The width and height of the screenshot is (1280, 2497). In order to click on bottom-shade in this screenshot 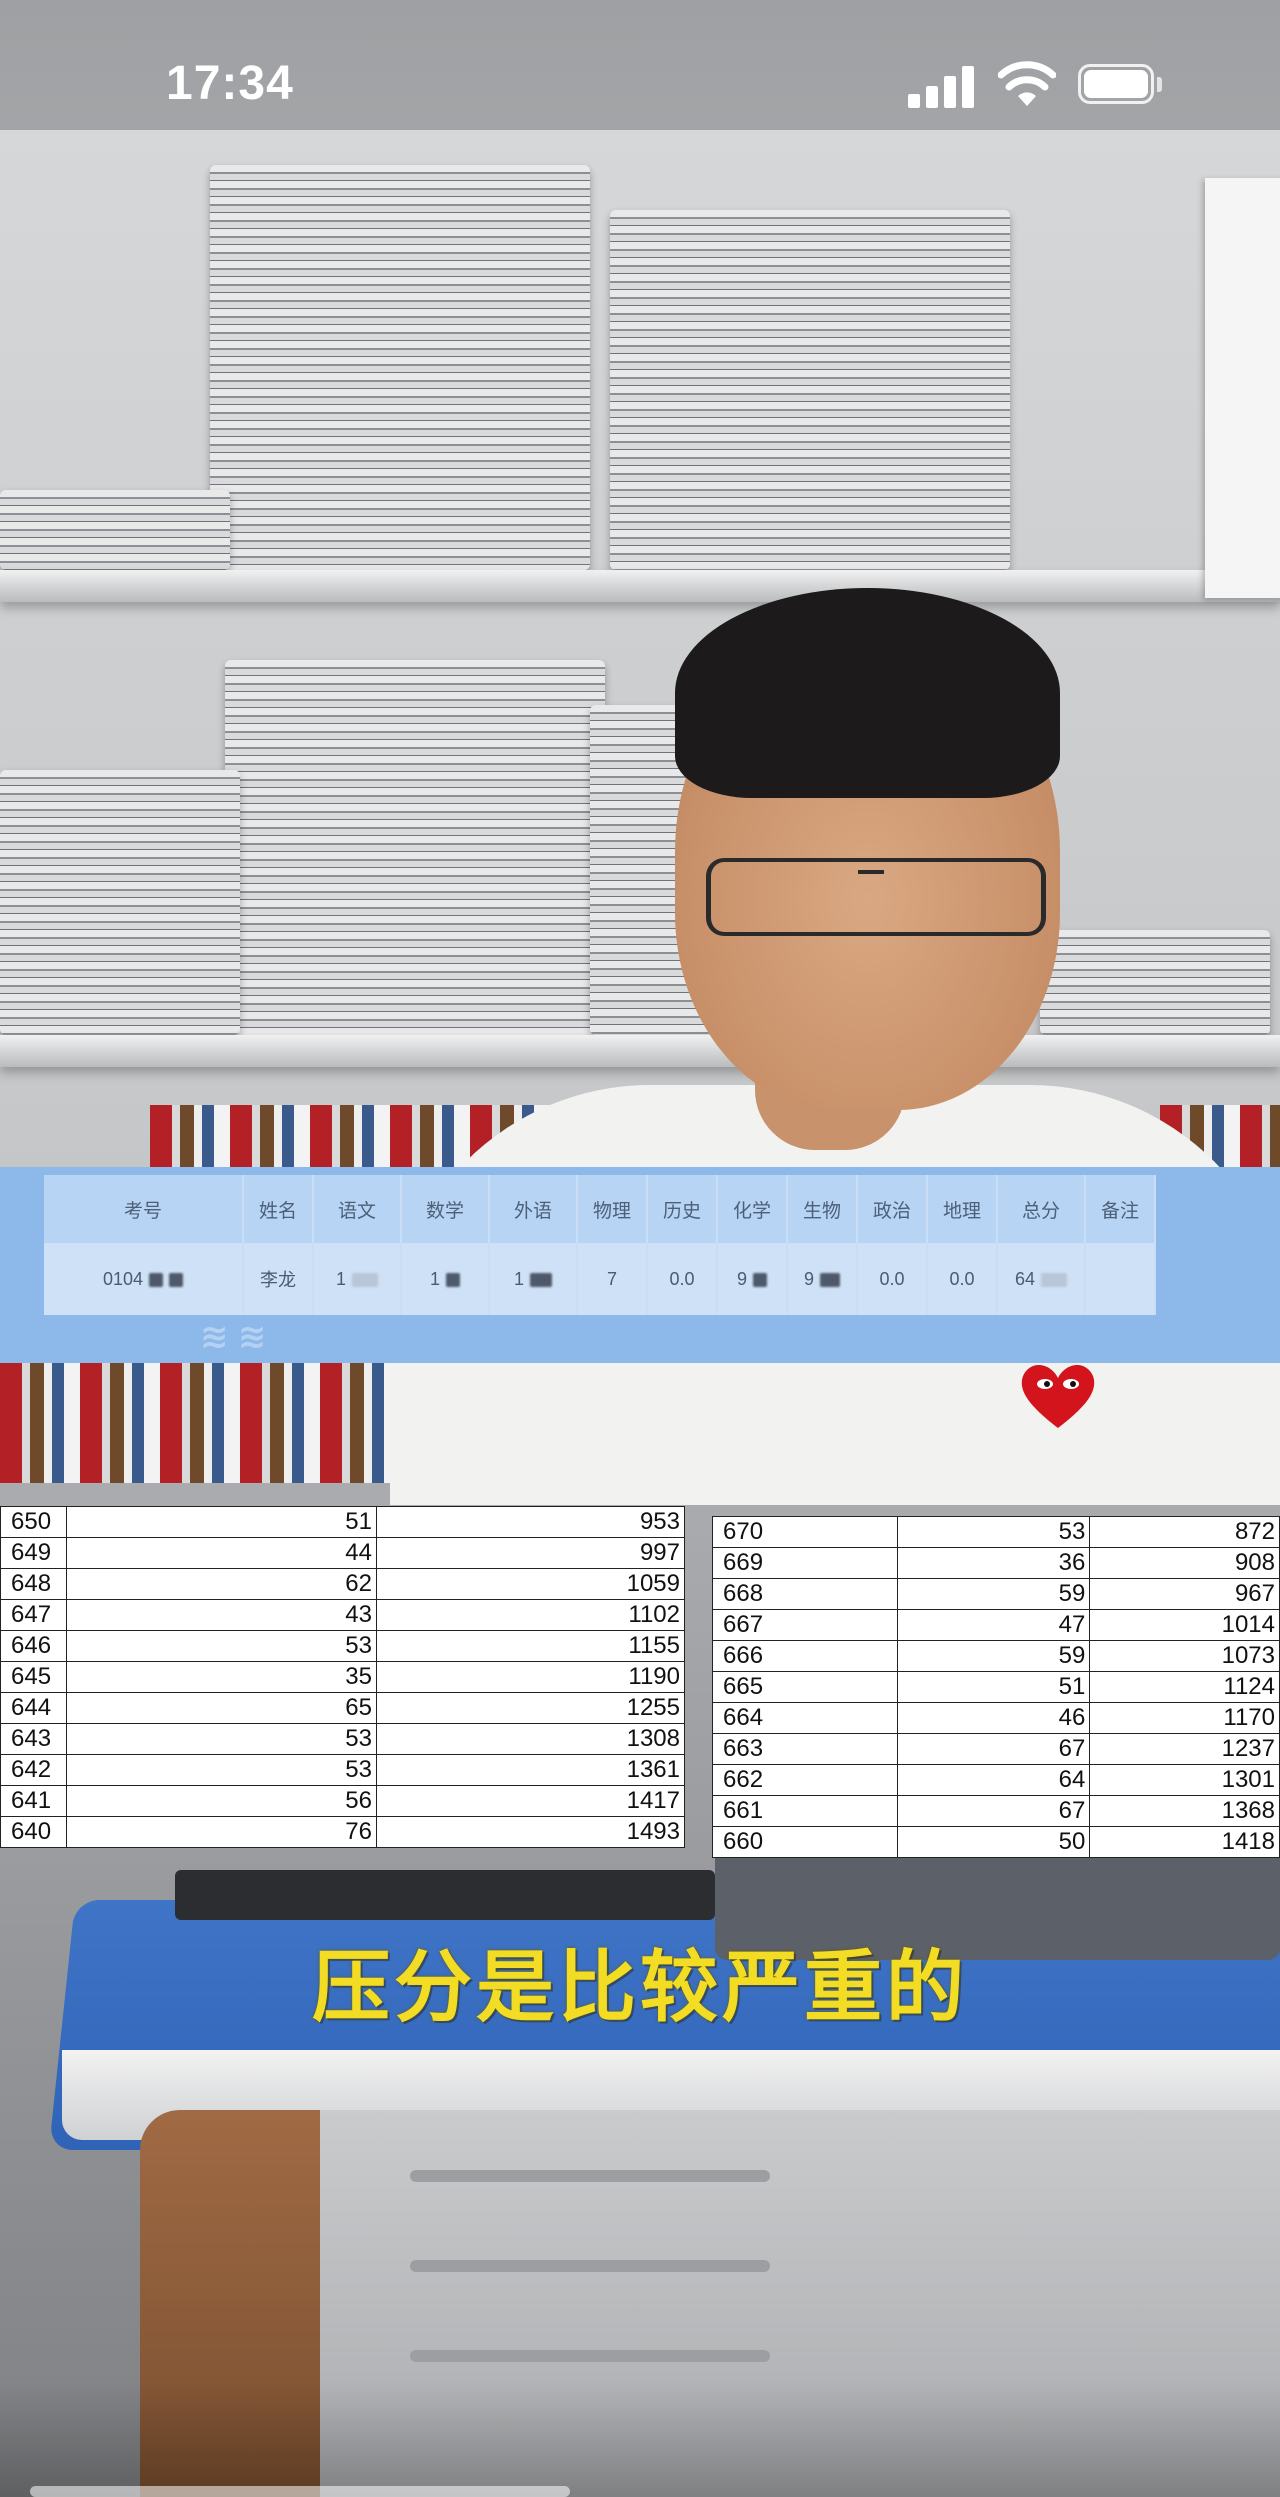, I will do `click(640, 2438)`.